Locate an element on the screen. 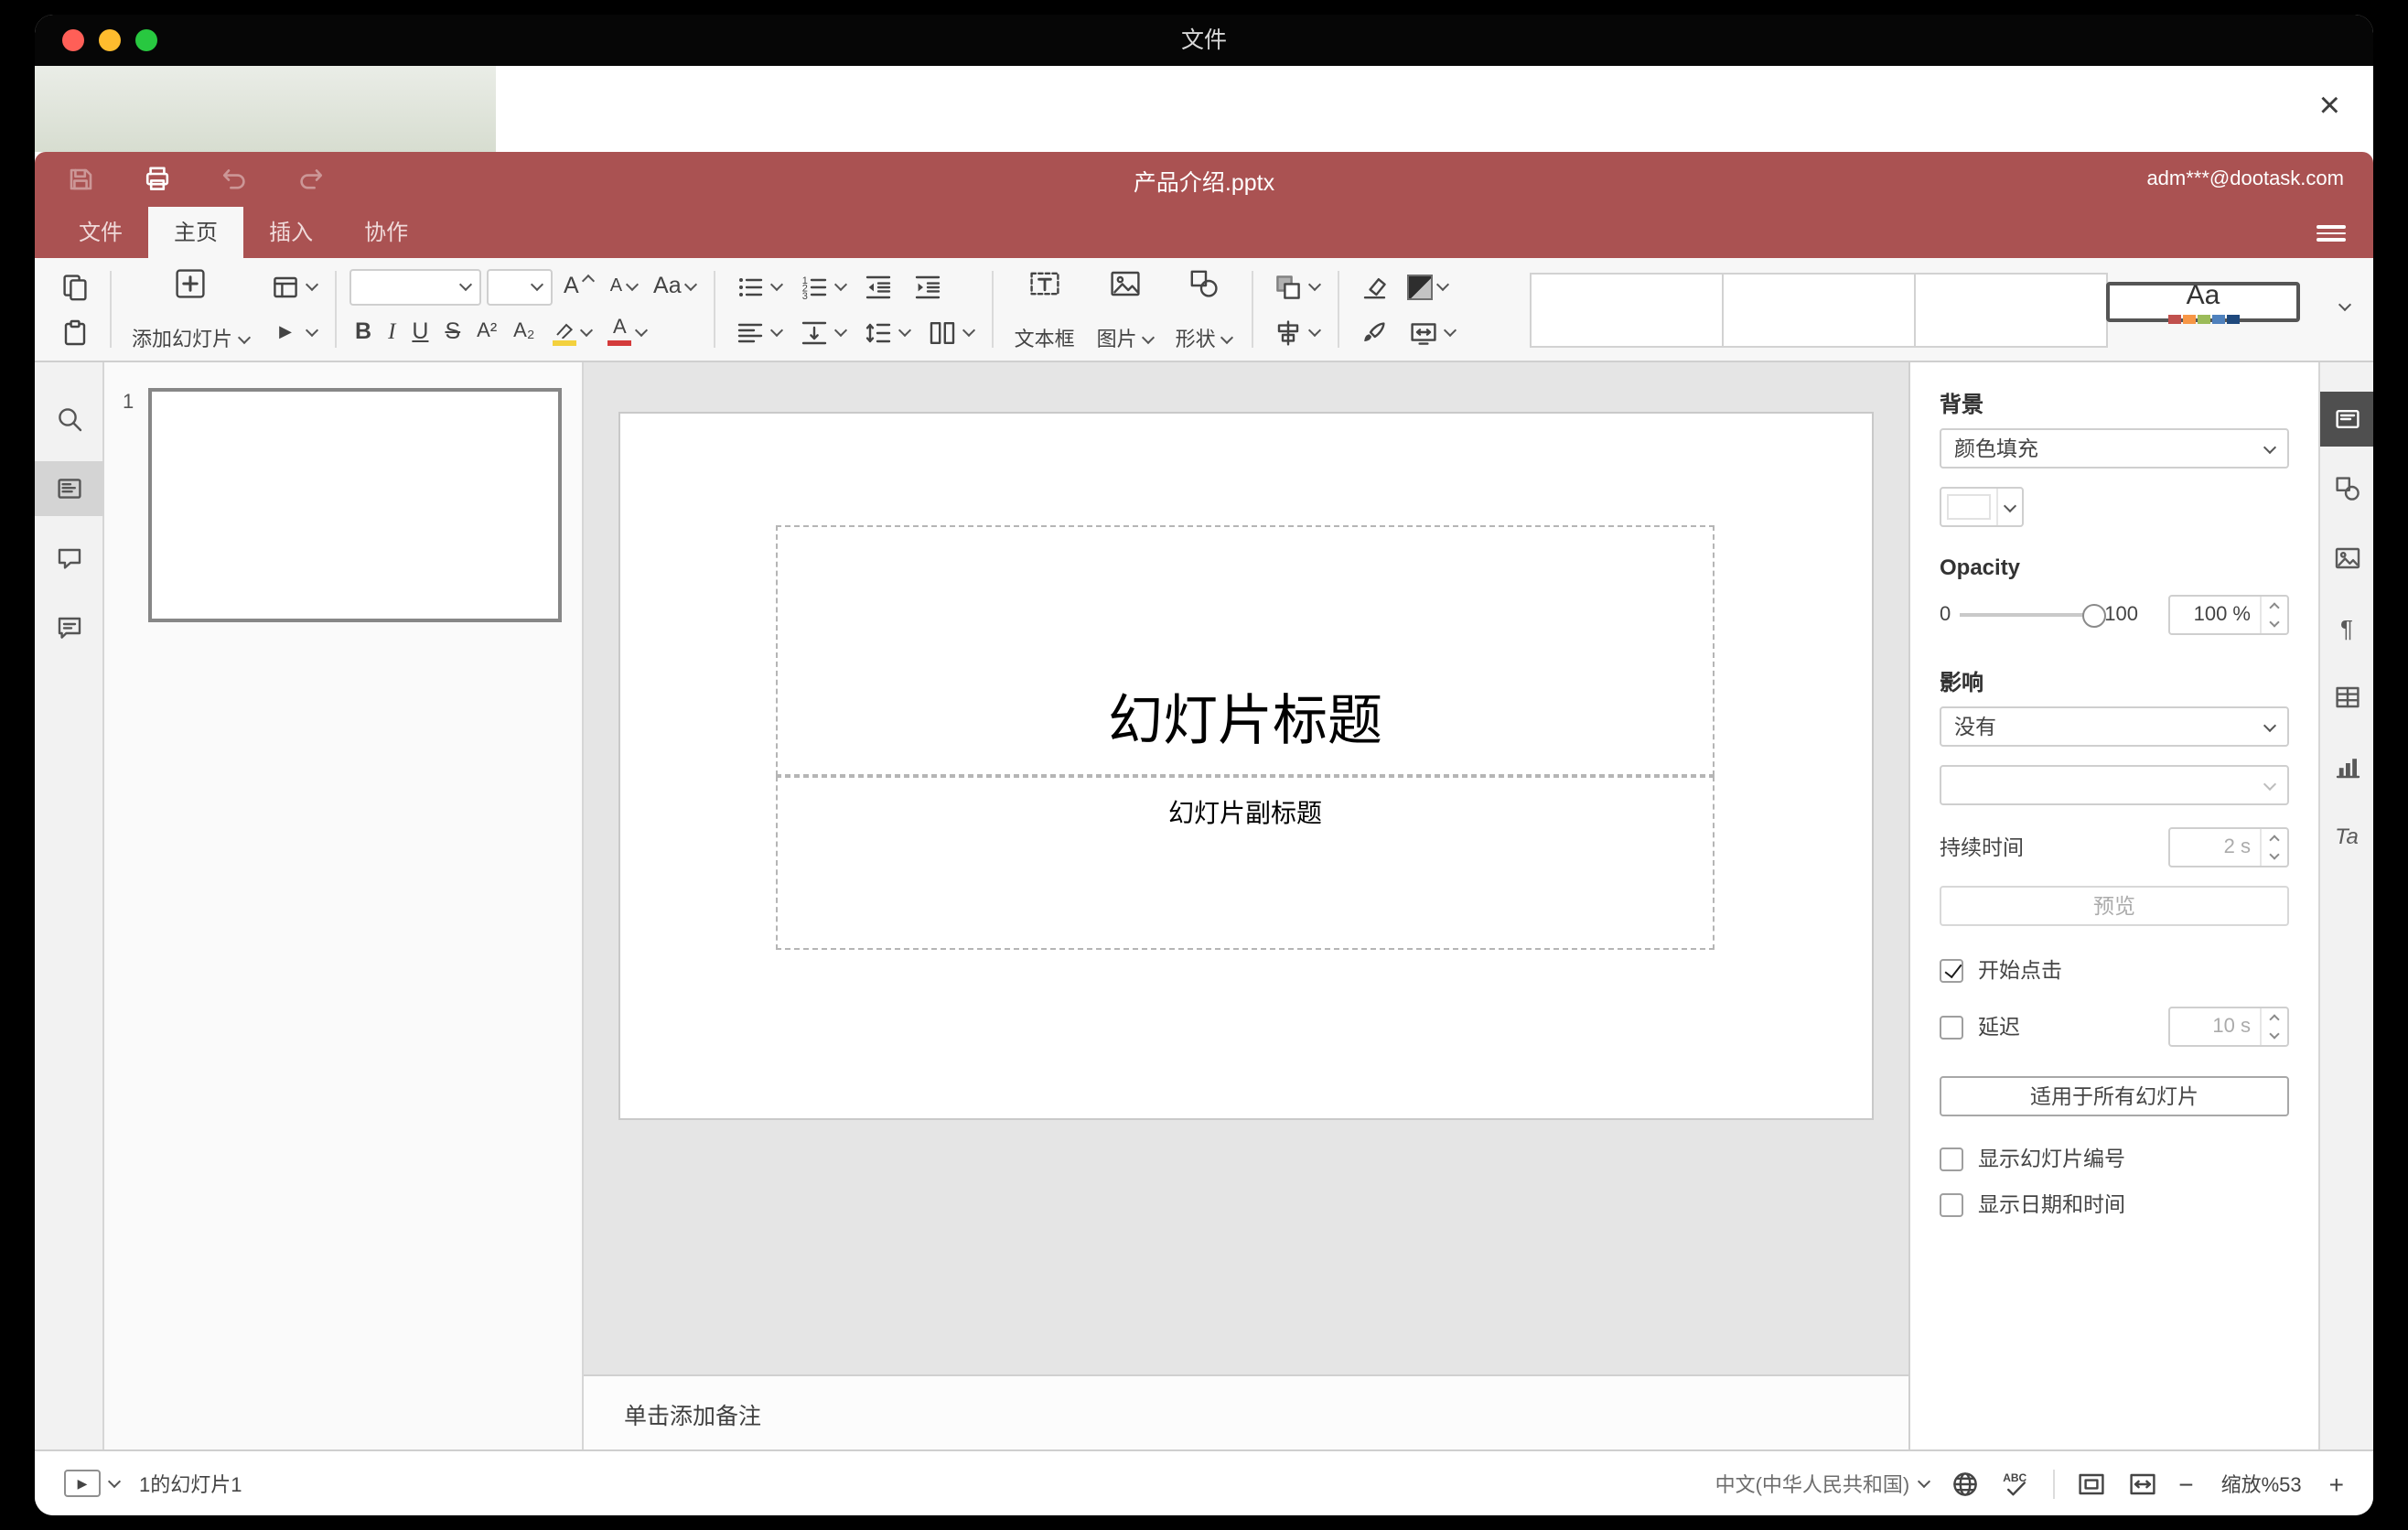  zoom-out-button: − is located at coordinates (2185, 1483).